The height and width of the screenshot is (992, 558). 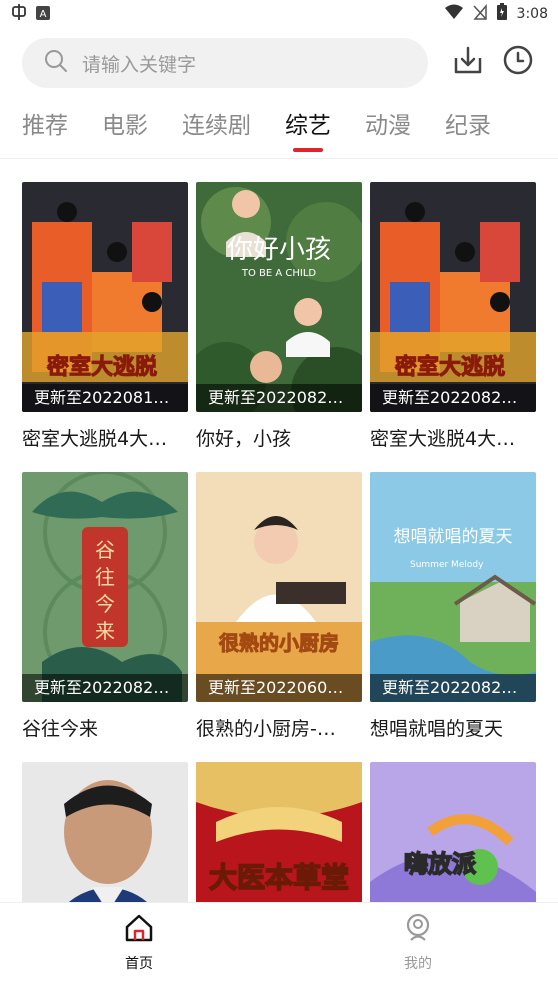 What do you see at coordinates (279, 947) in the screenshot?
I see `bottom-nav: 首页 我的` at bounding box center [279, 947].